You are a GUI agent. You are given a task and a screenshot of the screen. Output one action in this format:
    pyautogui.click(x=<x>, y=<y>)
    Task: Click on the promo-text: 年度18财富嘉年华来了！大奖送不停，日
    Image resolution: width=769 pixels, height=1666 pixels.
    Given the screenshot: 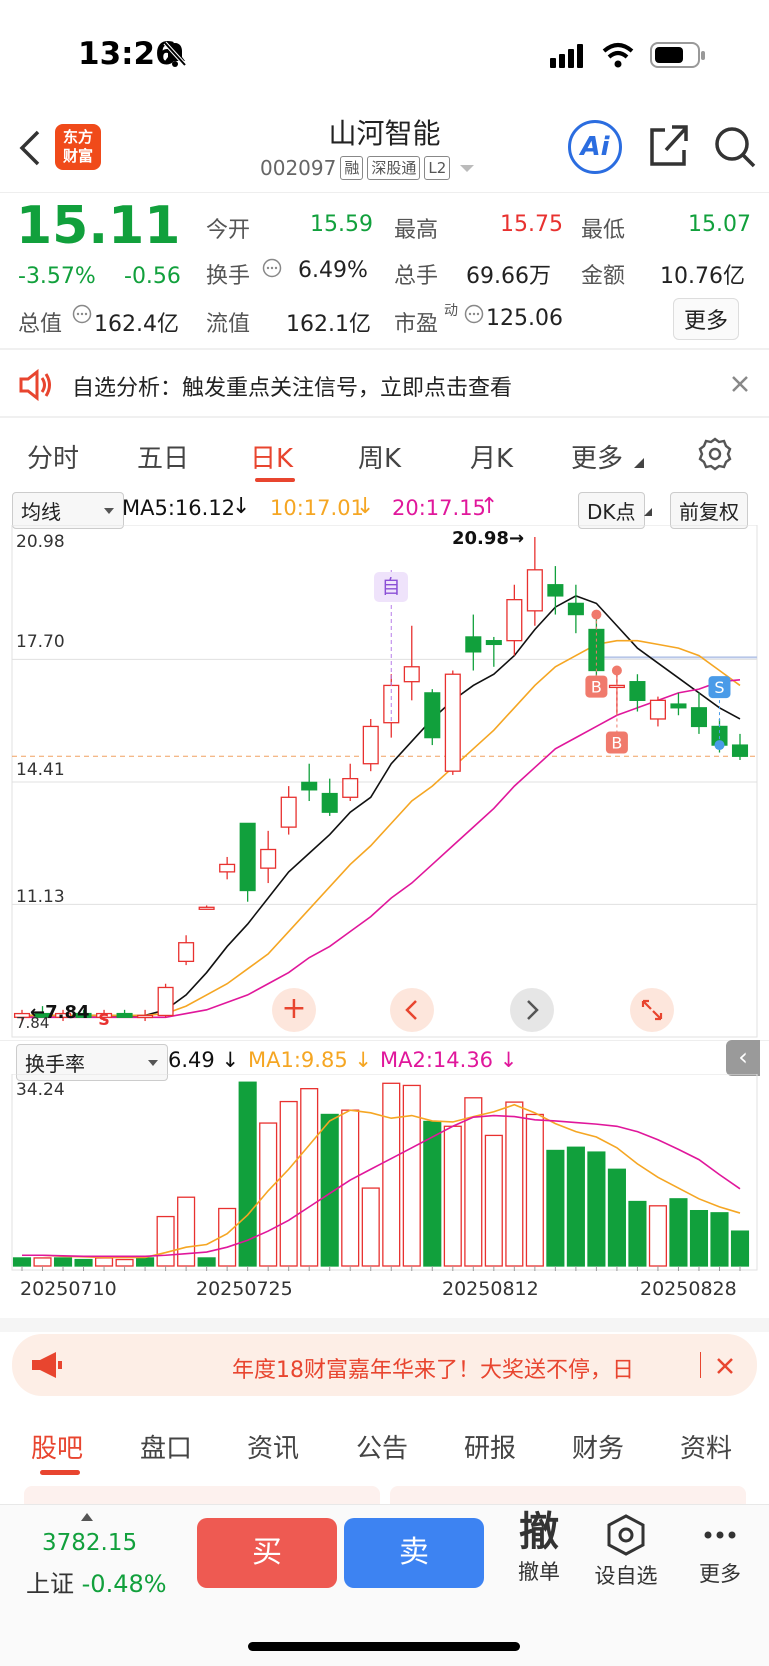 What is the action you would take?
    pyautogui.click(x=462, y=1368)
    